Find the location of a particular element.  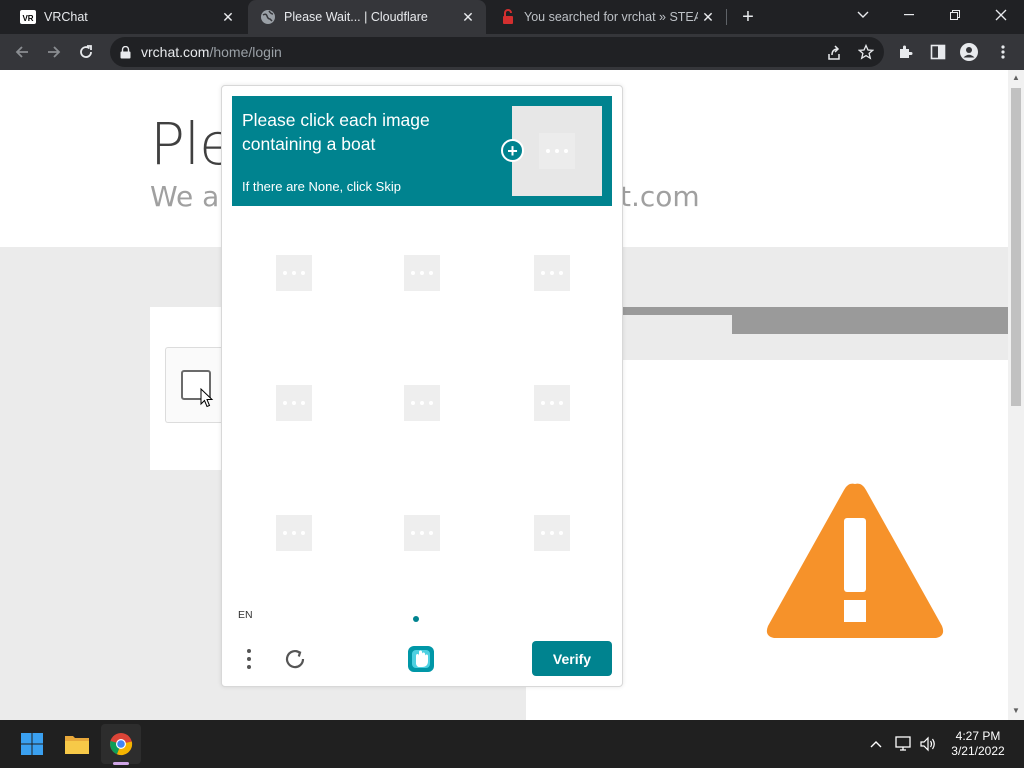

zoom-example-icon: + is located at coordinates (512, 150).